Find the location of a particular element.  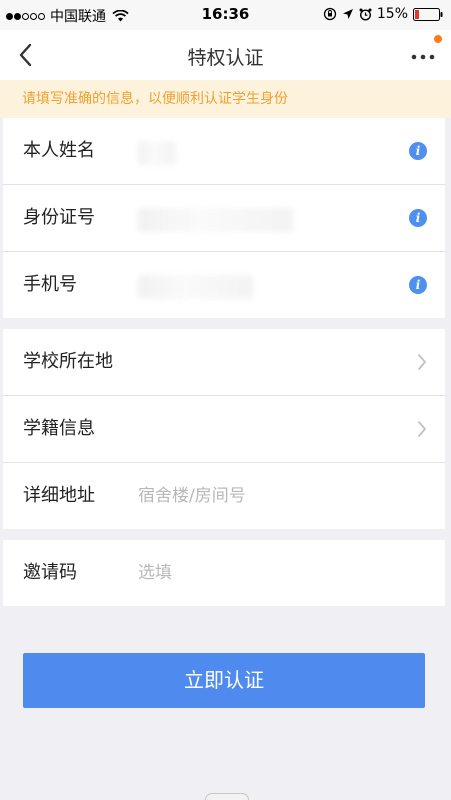

rotation-lock-icon is located at coordinates (330, 14).